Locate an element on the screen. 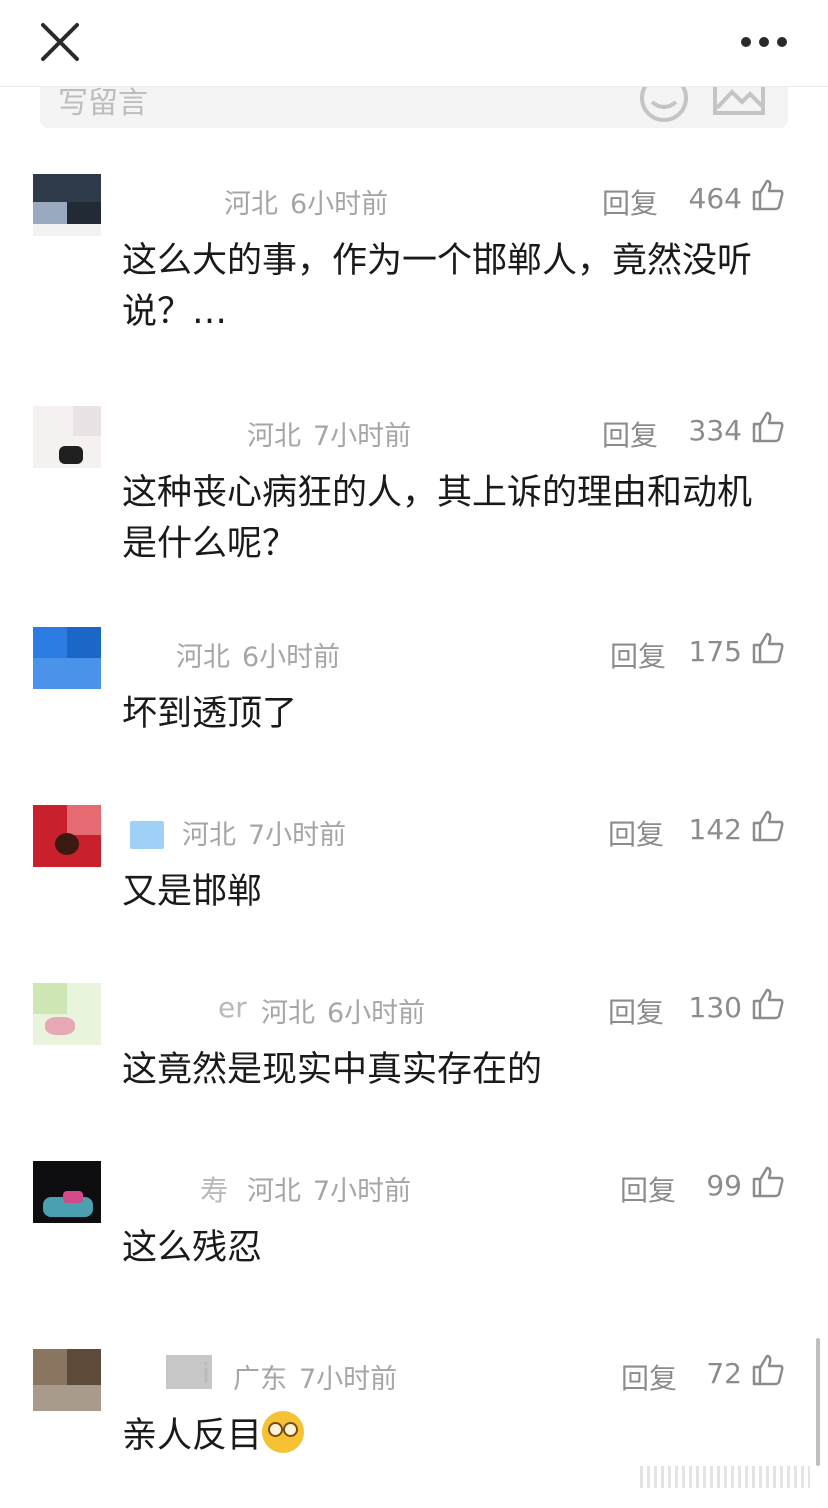 Image resolution: width=828 pixels, height=1508 pixels. like-count: 175 is located at coordinates (715, 651).